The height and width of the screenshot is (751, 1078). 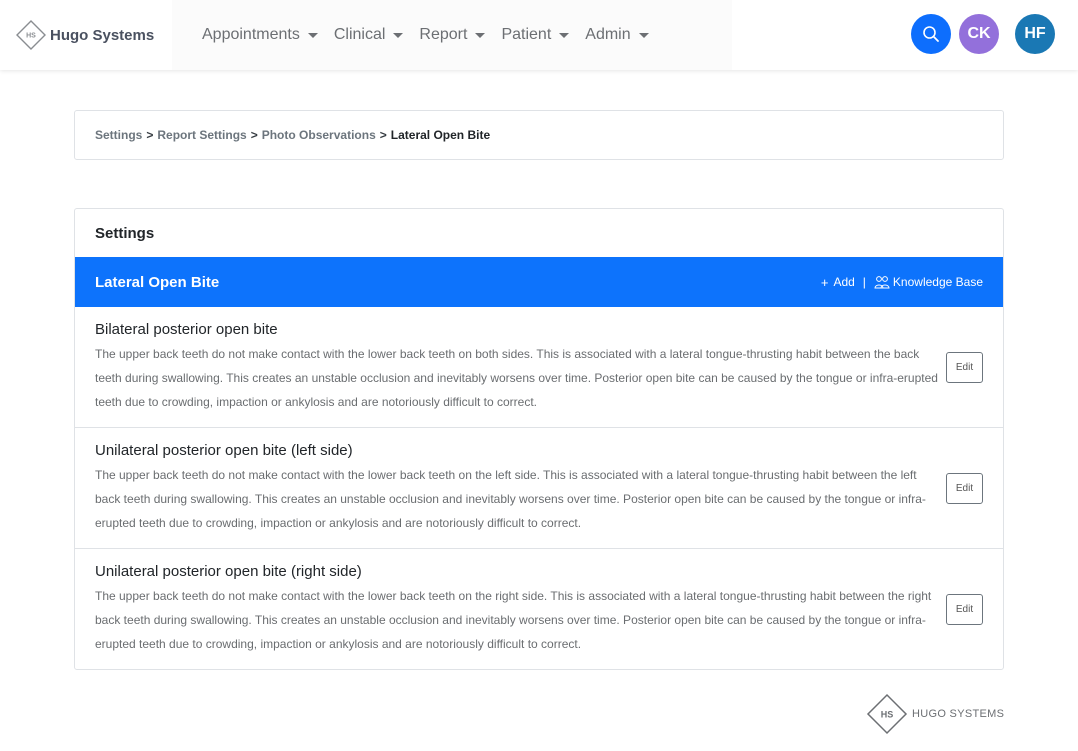 I want to click on section-actions: + Add | Knowledge Base, so click(x=902, y=282).